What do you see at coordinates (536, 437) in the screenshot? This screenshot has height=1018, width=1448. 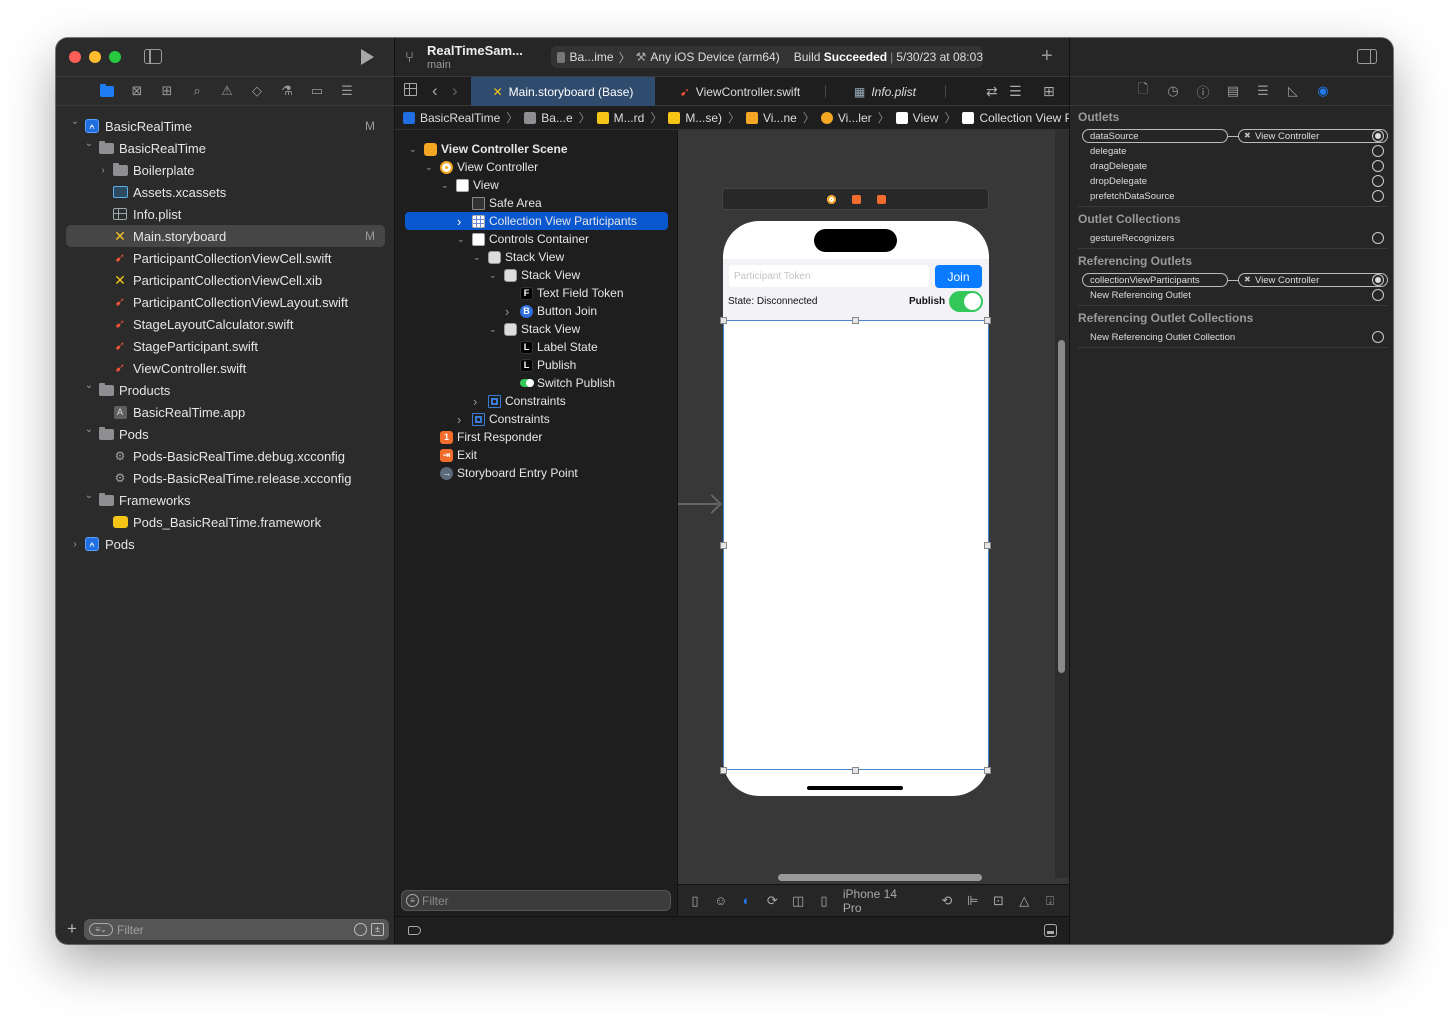 I see `outline-item: 1 First Responder` at bounding box center [536, 437].